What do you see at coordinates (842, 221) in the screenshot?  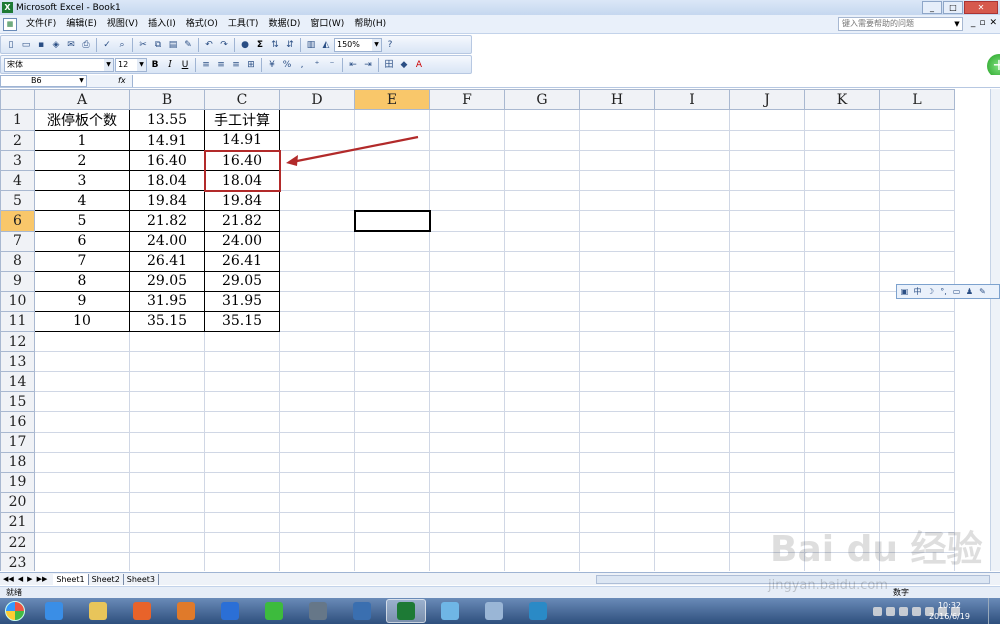 I see `cell-k6` at bounding box center [842, 221].